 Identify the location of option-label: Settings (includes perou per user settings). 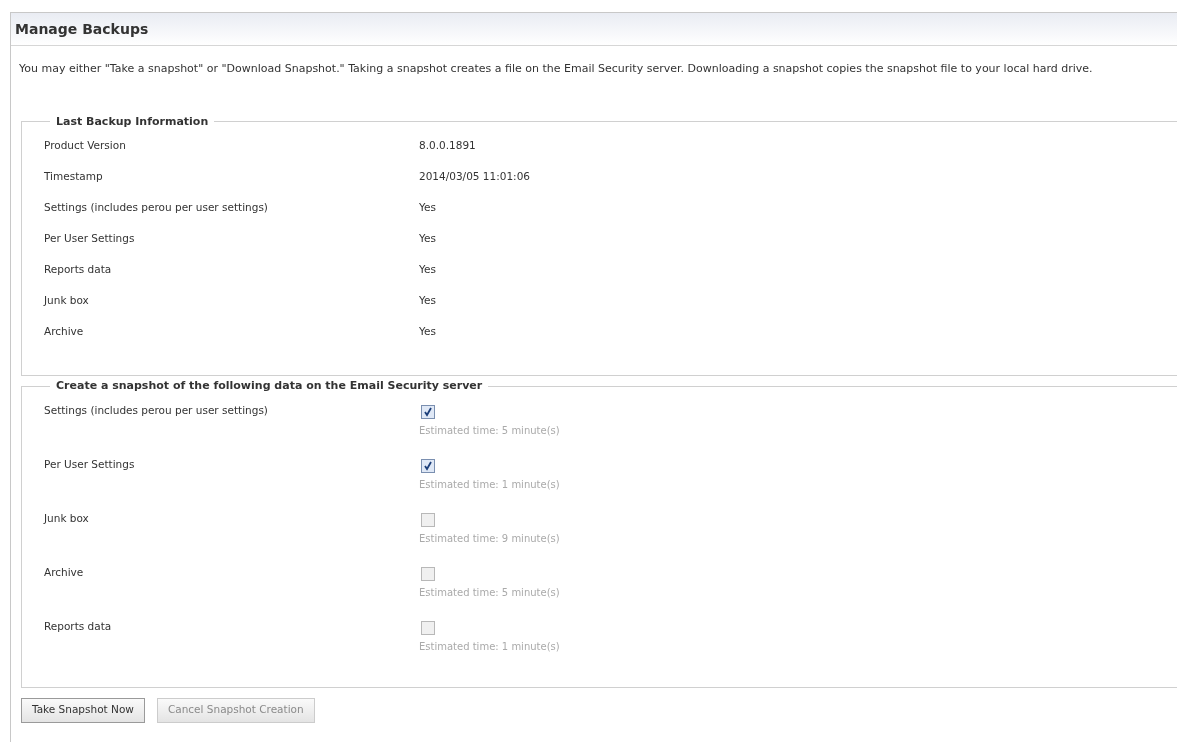
(156, 410).